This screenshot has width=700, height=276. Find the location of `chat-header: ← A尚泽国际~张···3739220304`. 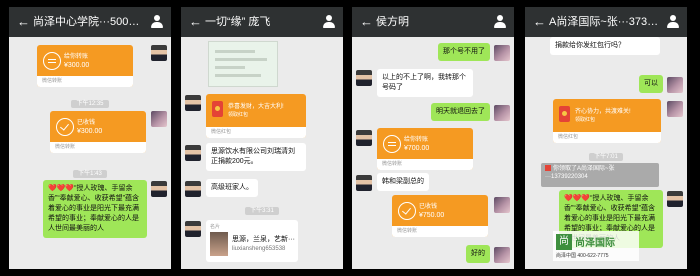

chat-header: ← A尚泽国际~张···3739220304 is located at coordinates (606, 22).